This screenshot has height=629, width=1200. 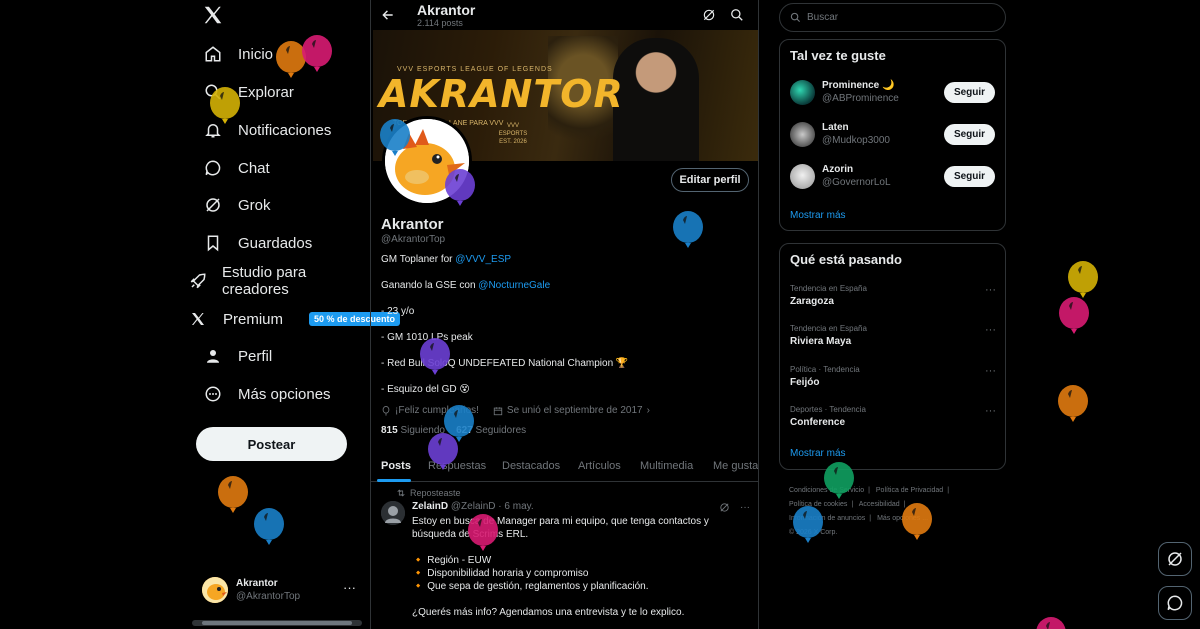 What do you see at coordinates (254, 205) in the screenshot?
I see `nav-label: Grok` at bounding box center [254, 205].